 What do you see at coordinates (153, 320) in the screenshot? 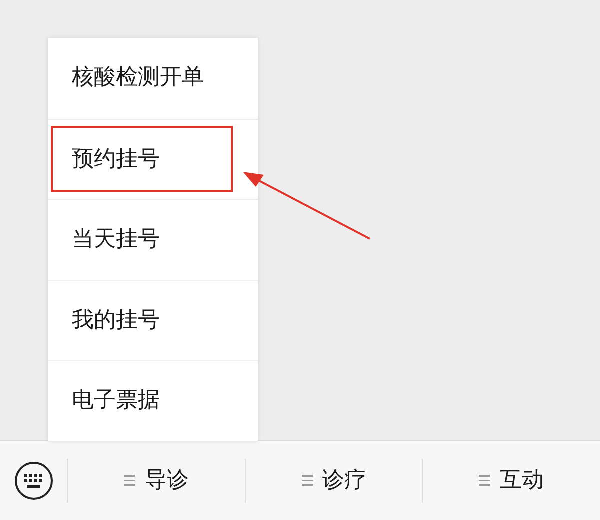
I see `menu-item: 我的挂号` at bounding box center [153, 320].